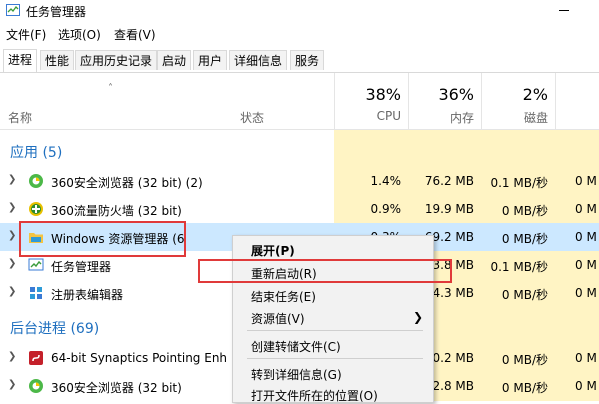 The width and height of the screenshot is (599, 404). What do you see at coordinates (386, 181) in the screenshot?
I see `cpu-cell: 1.4%` at bounding box center [386, 181].